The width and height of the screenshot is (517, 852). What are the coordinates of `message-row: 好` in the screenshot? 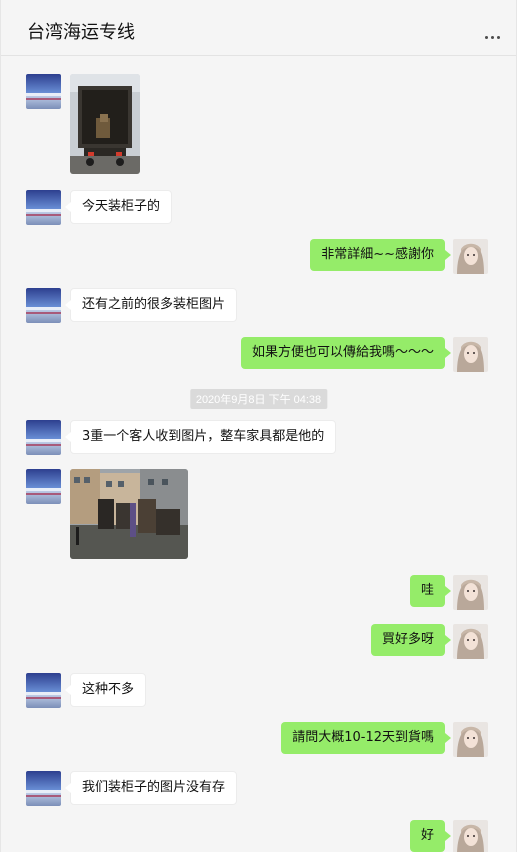 It's located at (258, 836).